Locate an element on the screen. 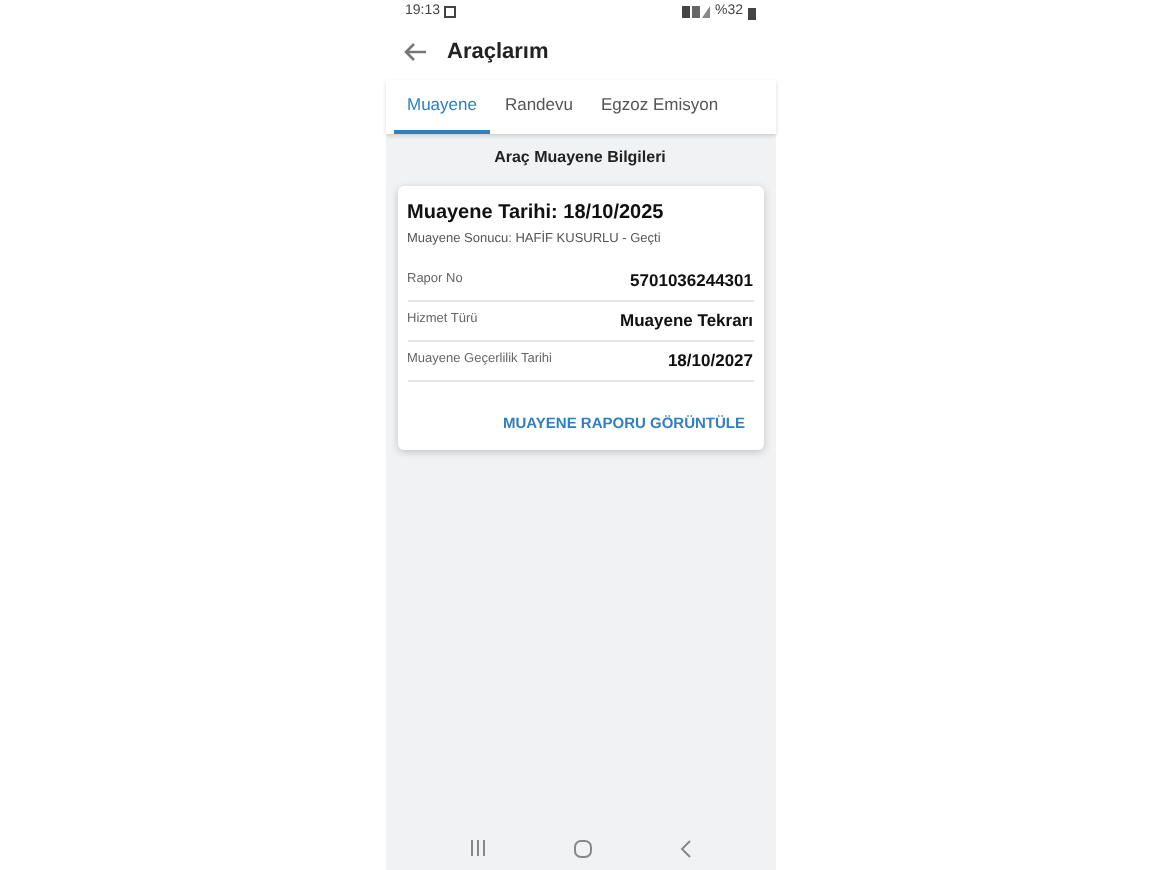  home-icon is located at coordinates (582, 848).